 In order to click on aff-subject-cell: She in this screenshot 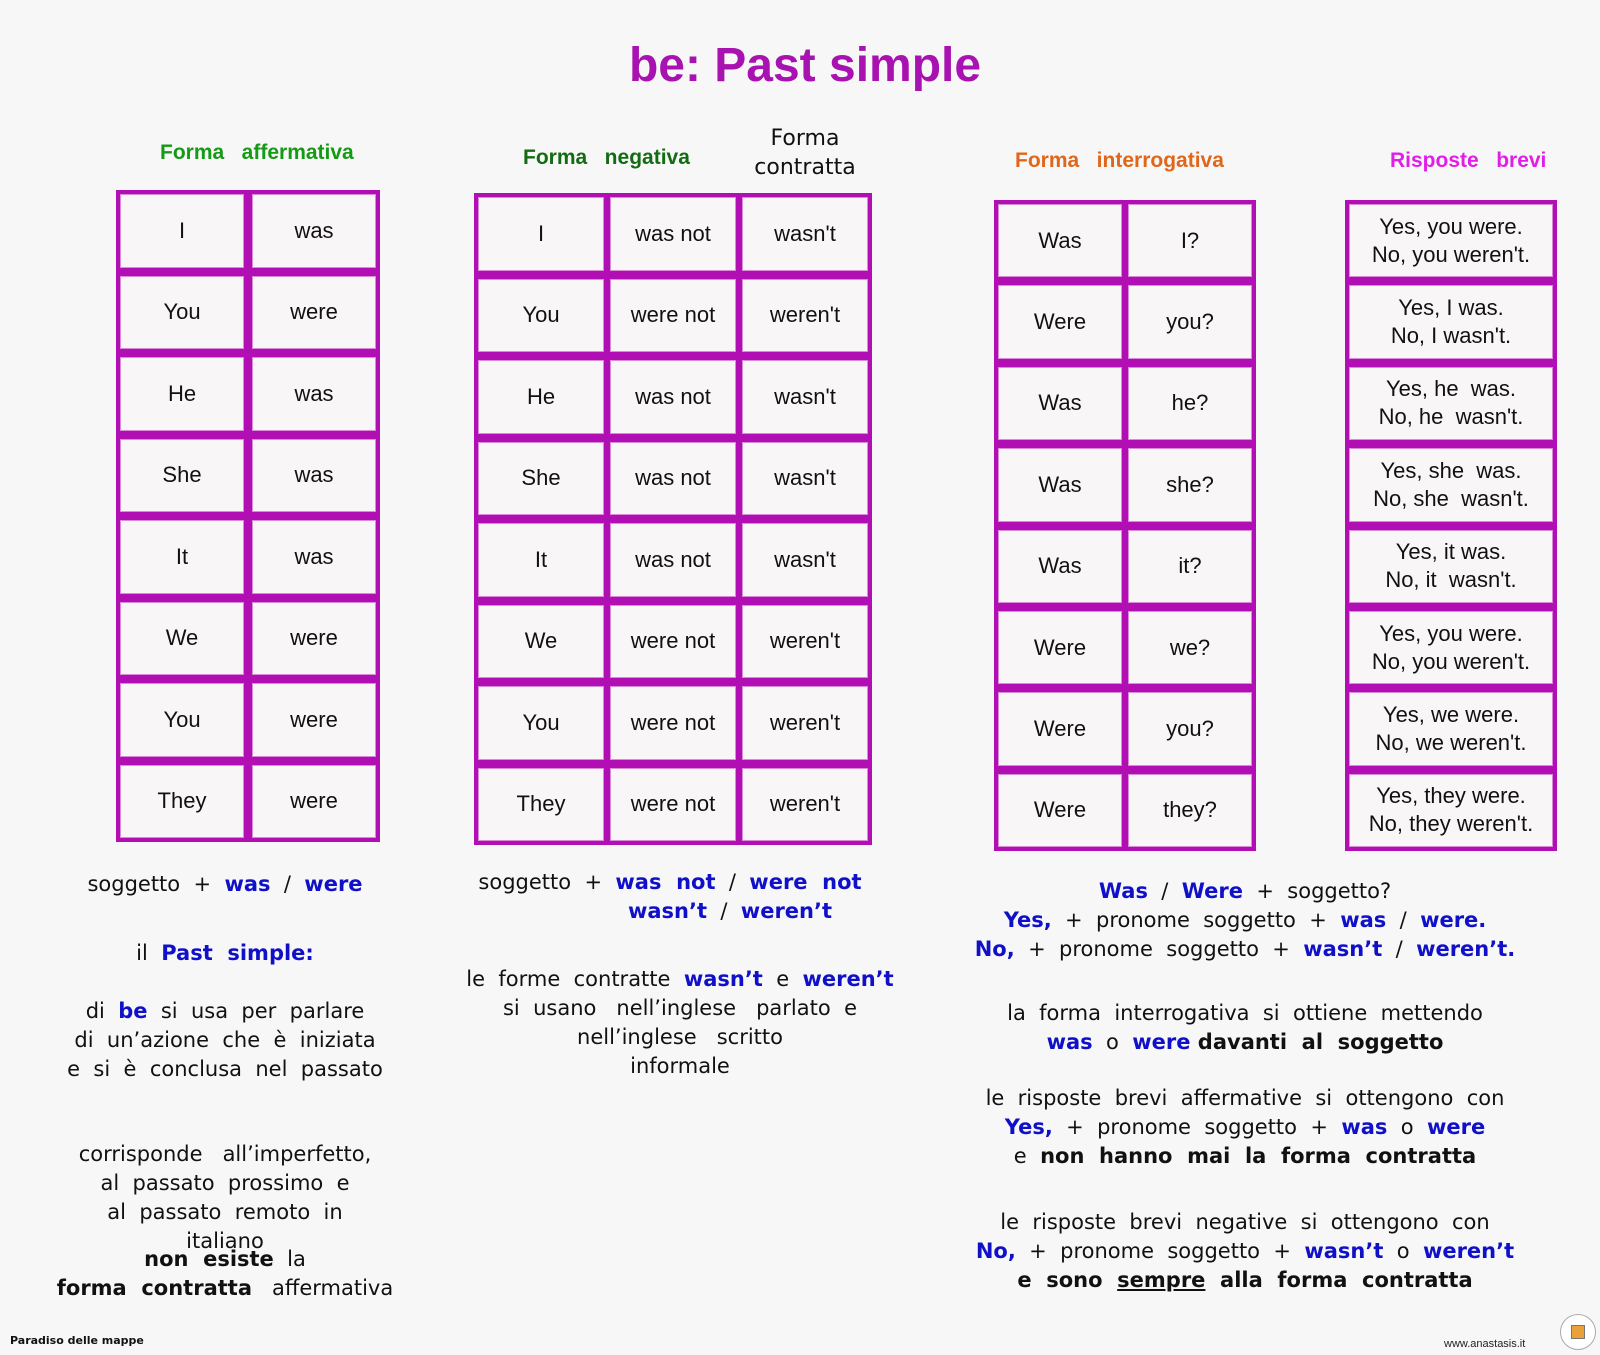, I will do `click(182, 475)`.